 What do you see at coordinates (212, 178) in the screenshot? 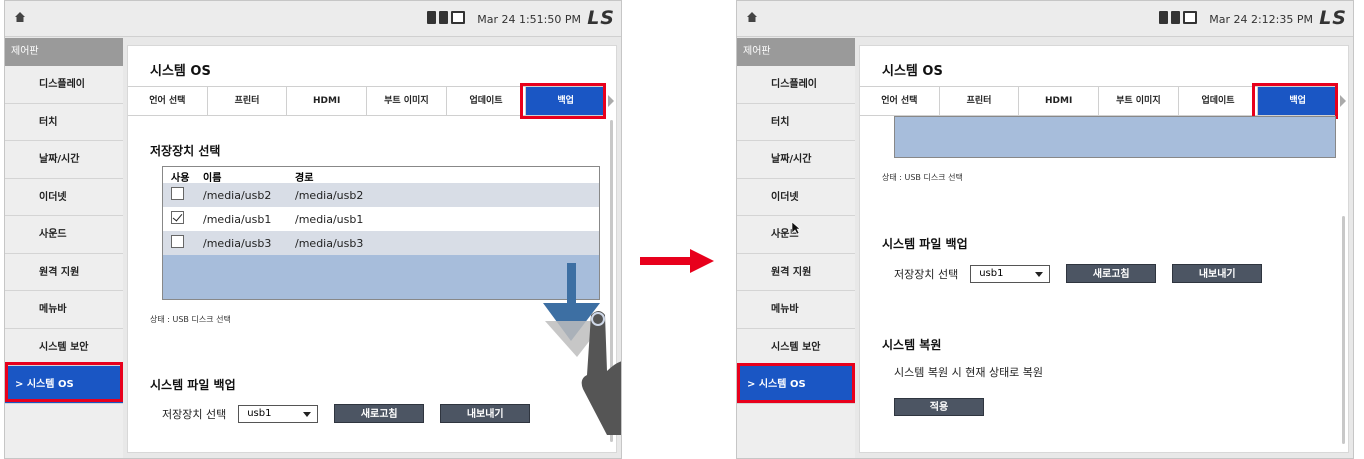
I see `column-header-name: 이름` at bounding box center [212, 178].